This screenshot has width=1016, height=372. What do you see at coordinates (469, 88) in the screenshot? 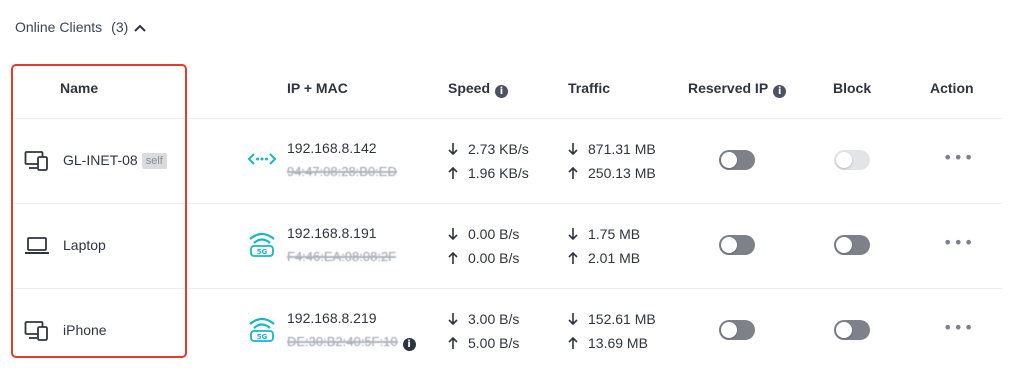
I see `column-speed-label: Speed` at bounding box center [469, 88].